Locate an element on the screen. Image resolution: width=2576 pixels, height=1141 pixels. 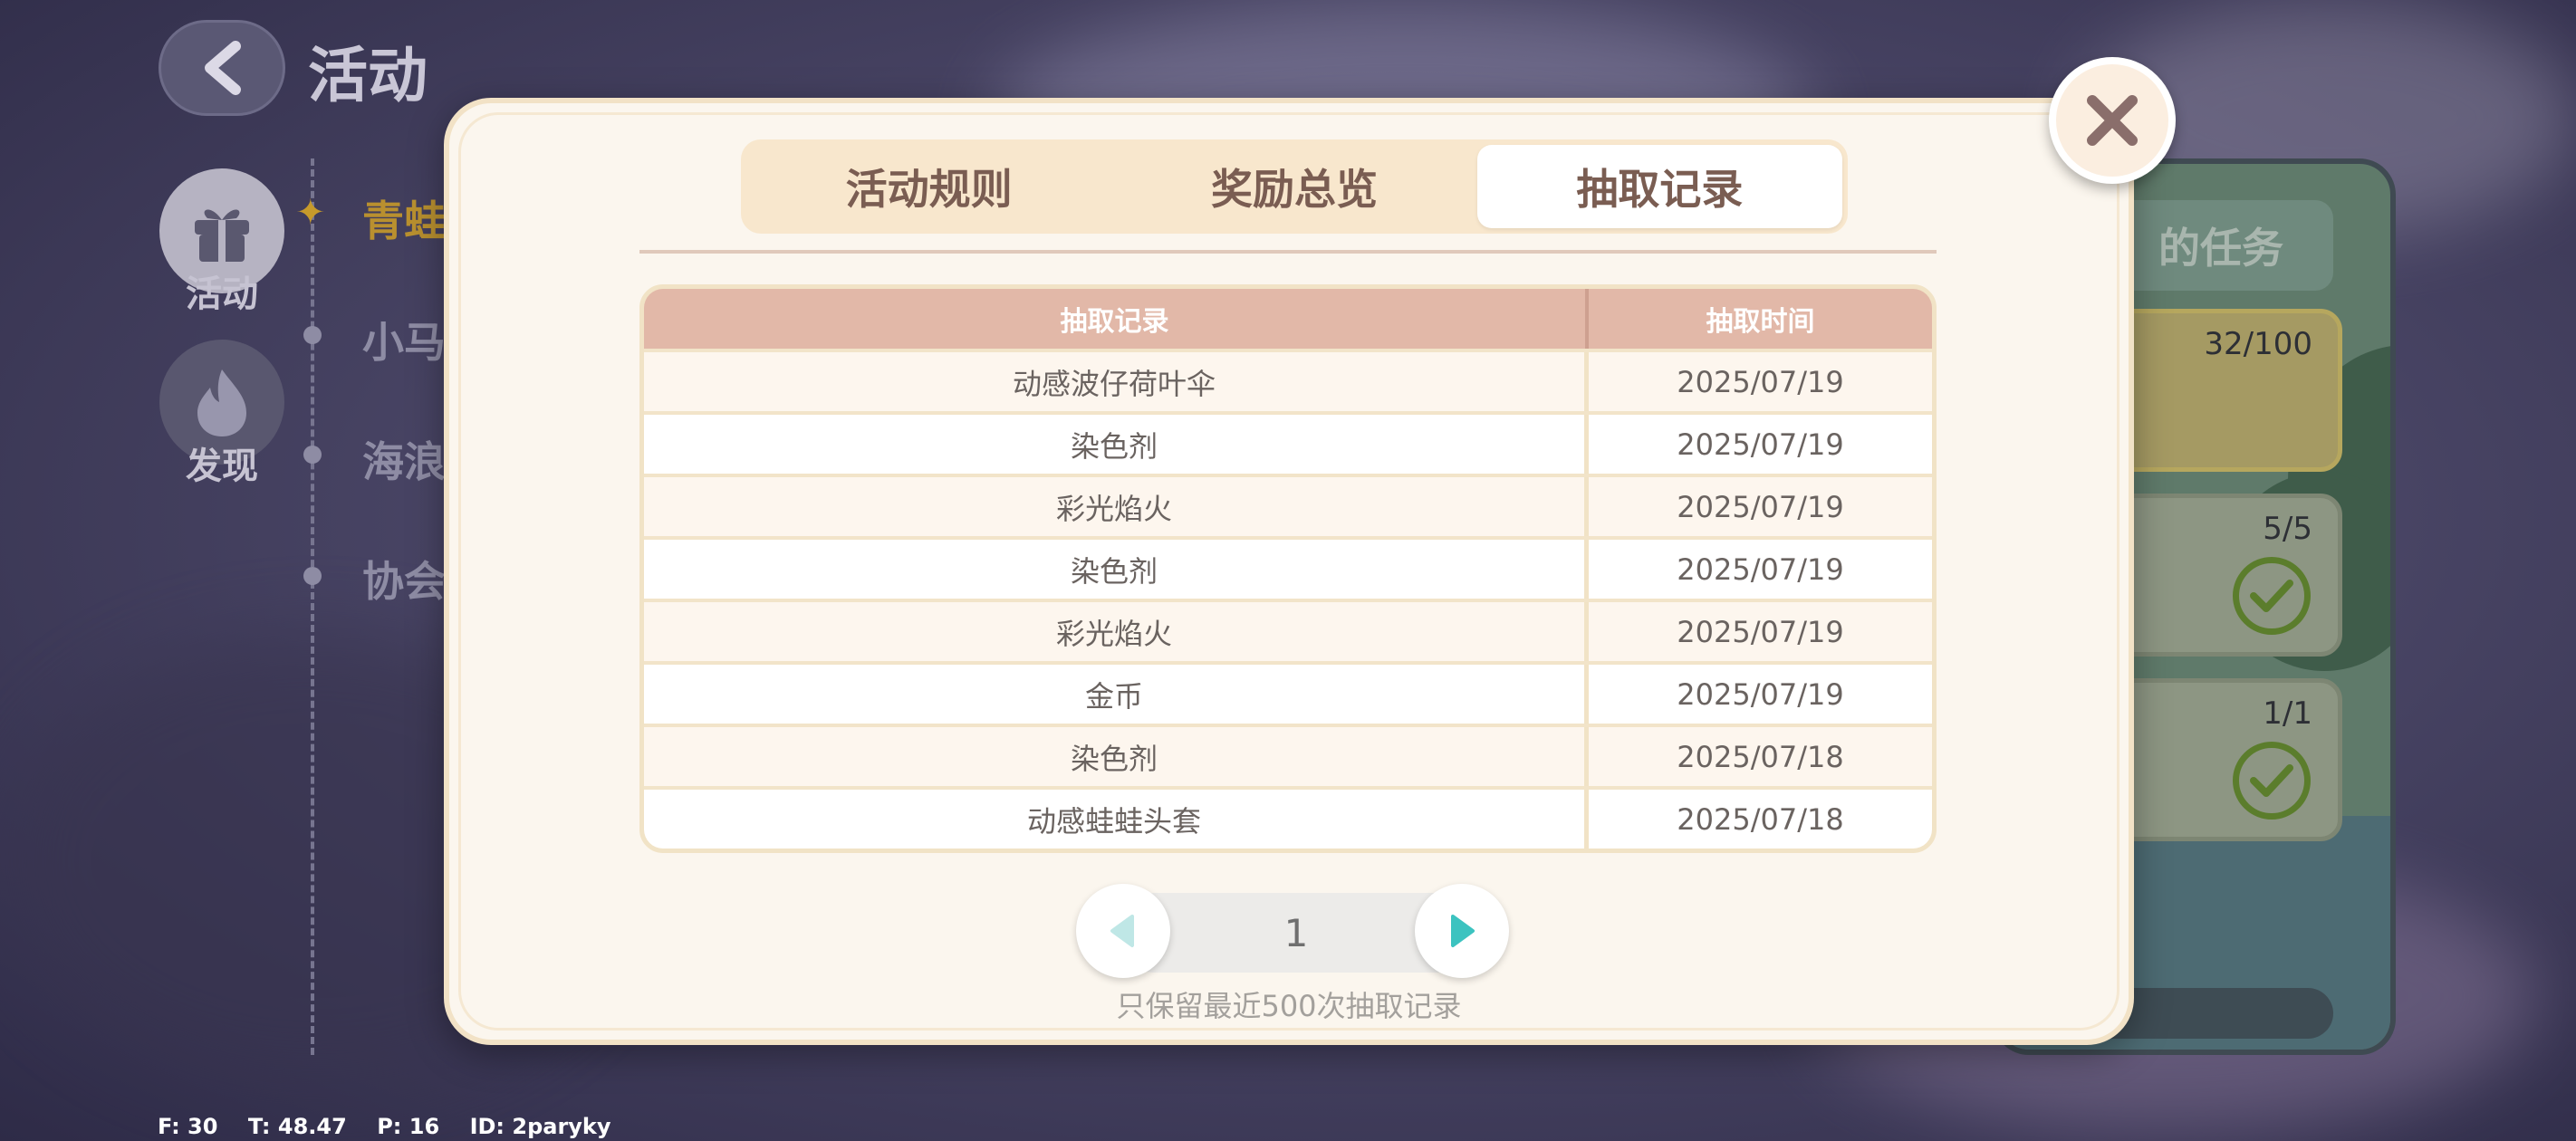
column-header-time: 抽取时间 is located at coordinates (1760, 322).